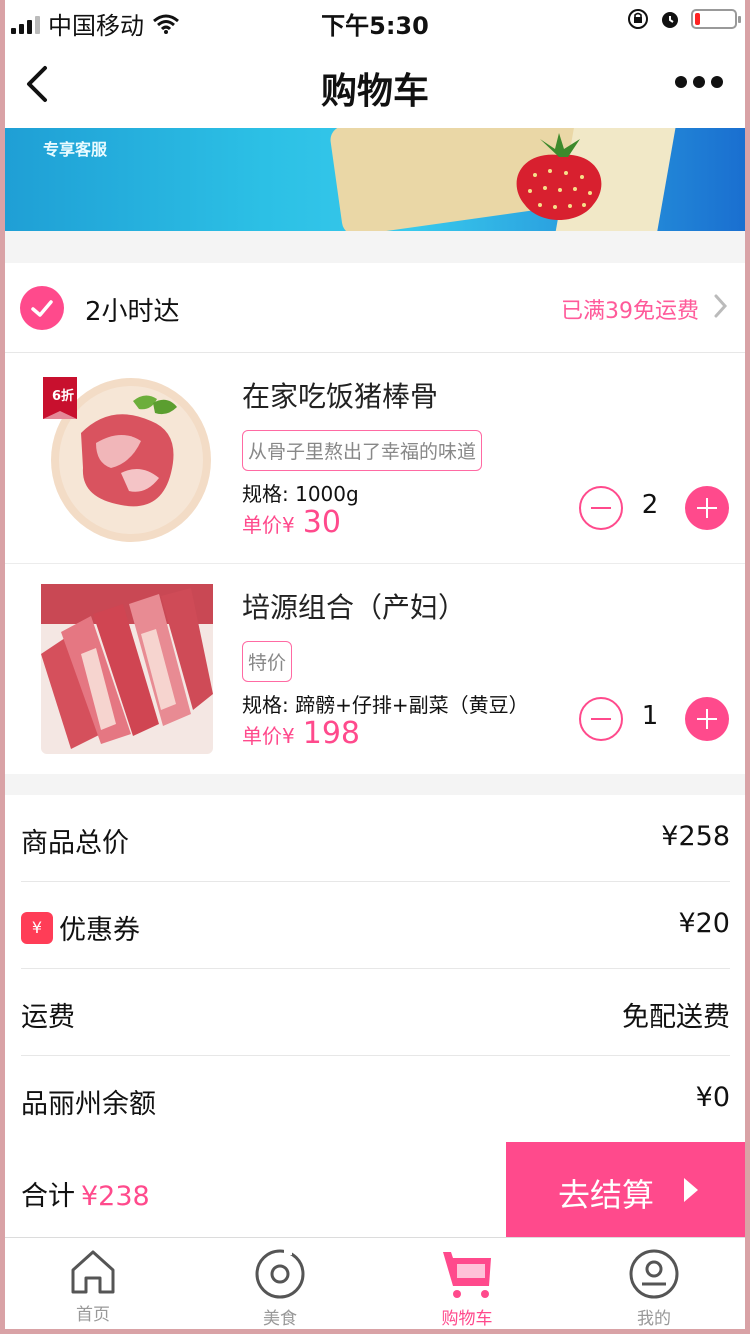 This screenshot has width=750, height=1334. Describe the element at coordinates (37, 927) in the screenshot. I see `coupon-icon: ¥` at that location.